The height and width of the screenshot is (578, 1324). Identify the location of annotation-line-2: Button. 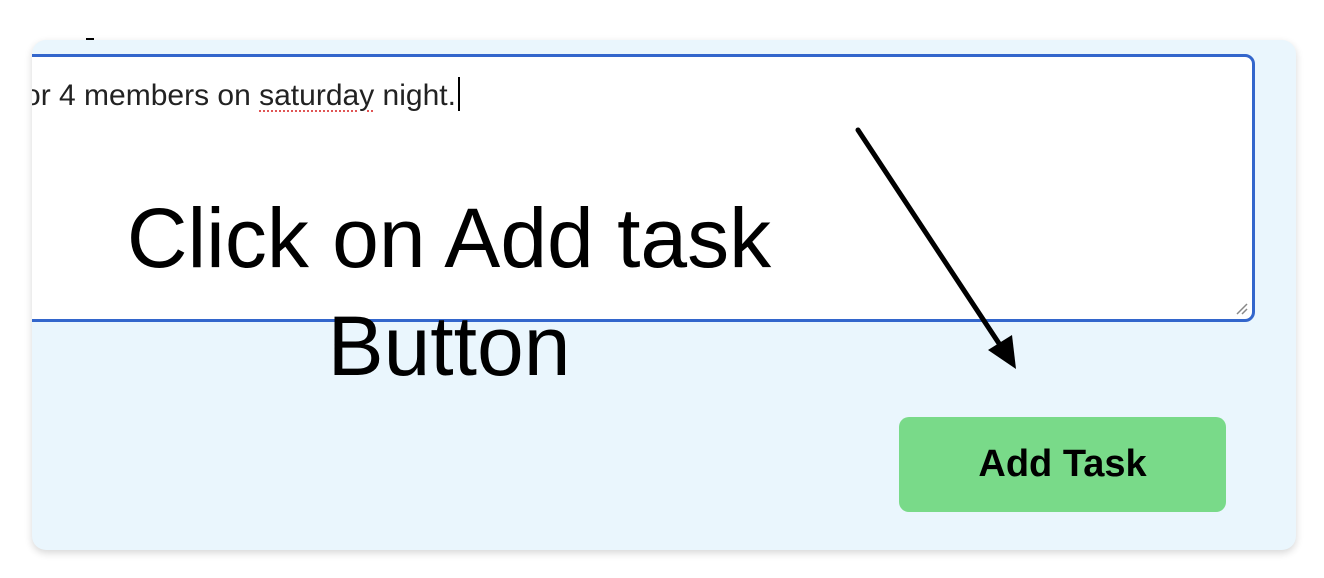
(449, 346).